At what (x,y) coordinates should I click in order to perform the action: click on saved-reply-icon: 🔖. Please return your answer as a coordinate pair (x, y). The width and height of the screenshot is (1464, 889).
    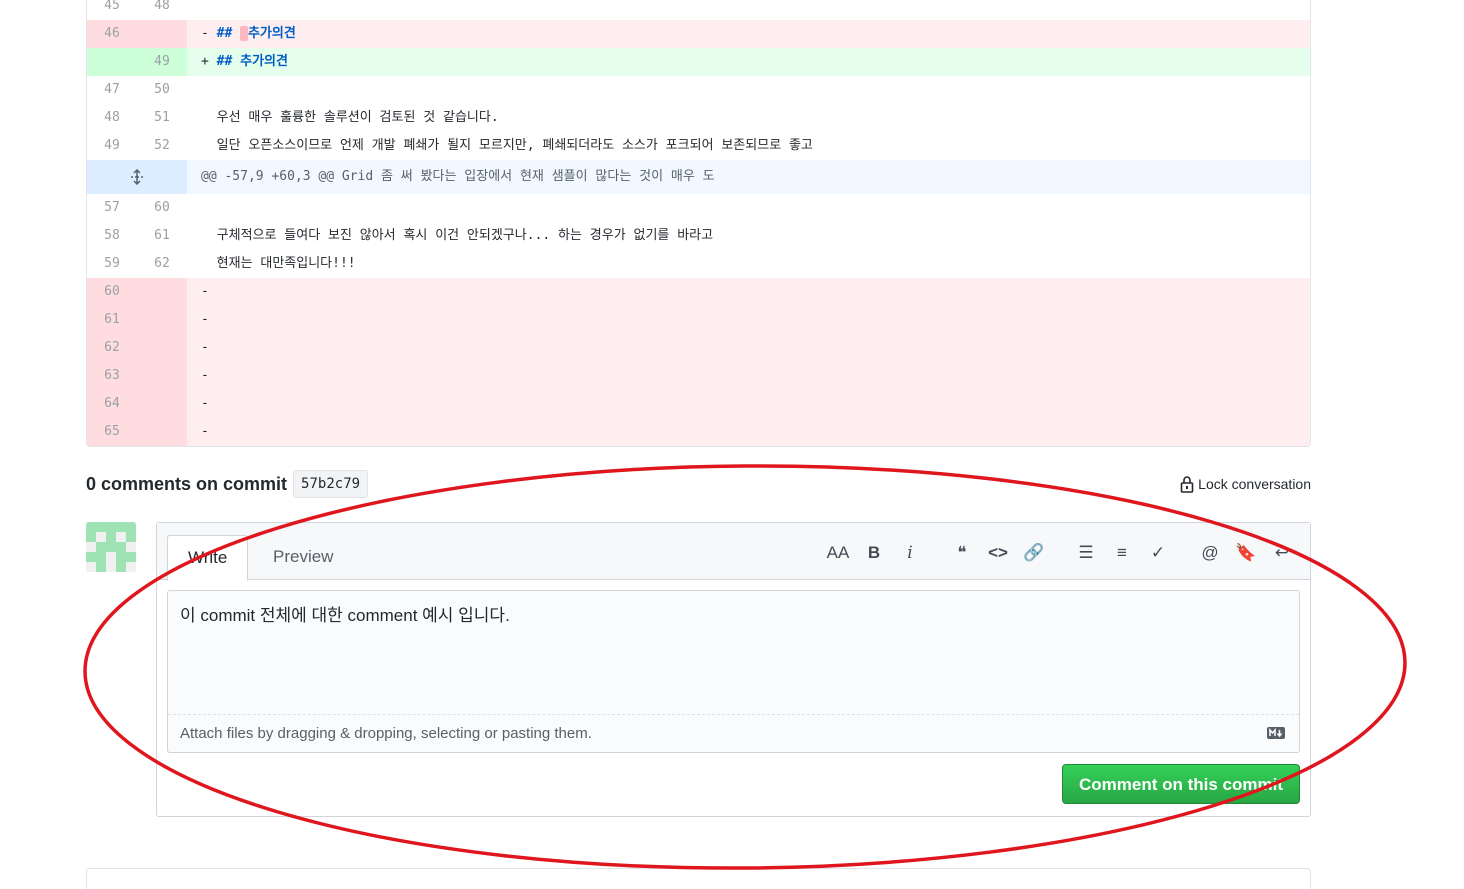
    Looking at the image, I should click on (1246, 553).